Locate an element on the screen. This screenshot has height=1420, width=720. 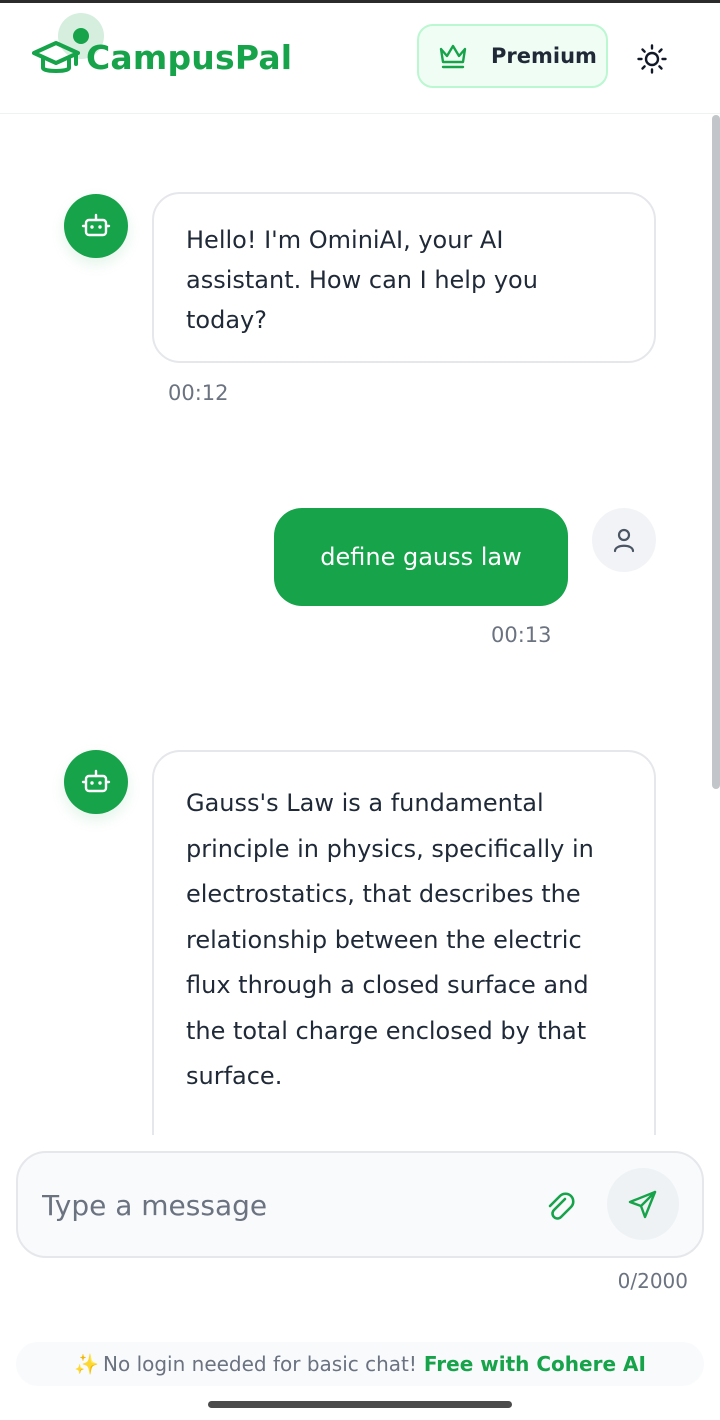
app-name: CampusPal is located at coordinates (189, 57).